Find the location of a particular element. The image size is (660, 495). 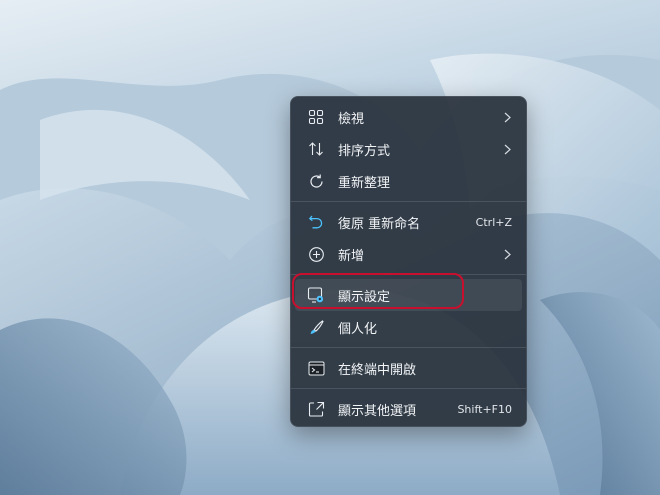

menu-item-refresh: 重新整理 is located at coordinates (408, 181).